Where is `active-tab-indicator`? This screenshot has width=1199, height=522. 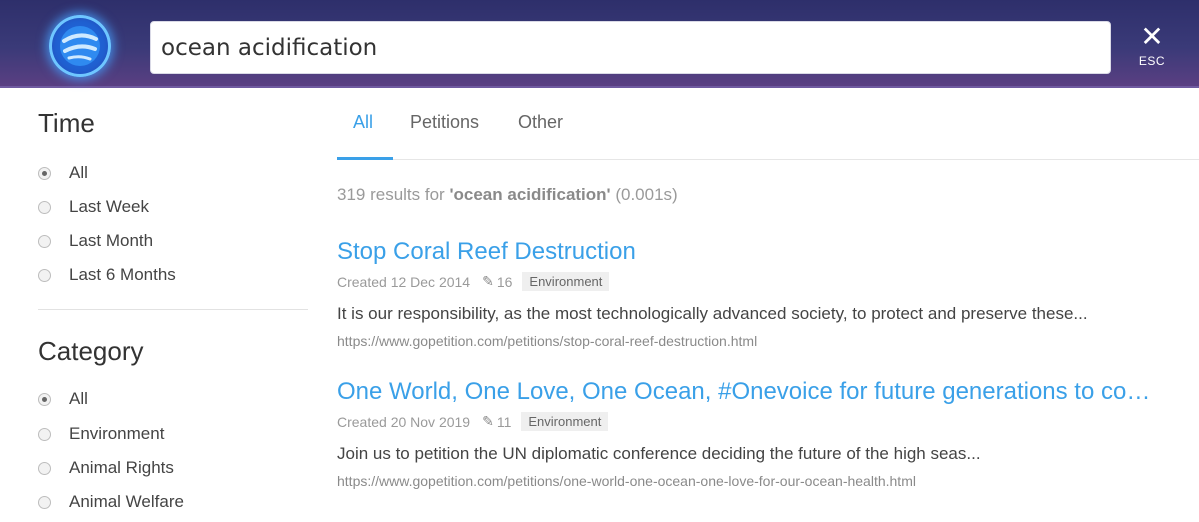
active-tab-indicator is located at coordinates (365, 158).